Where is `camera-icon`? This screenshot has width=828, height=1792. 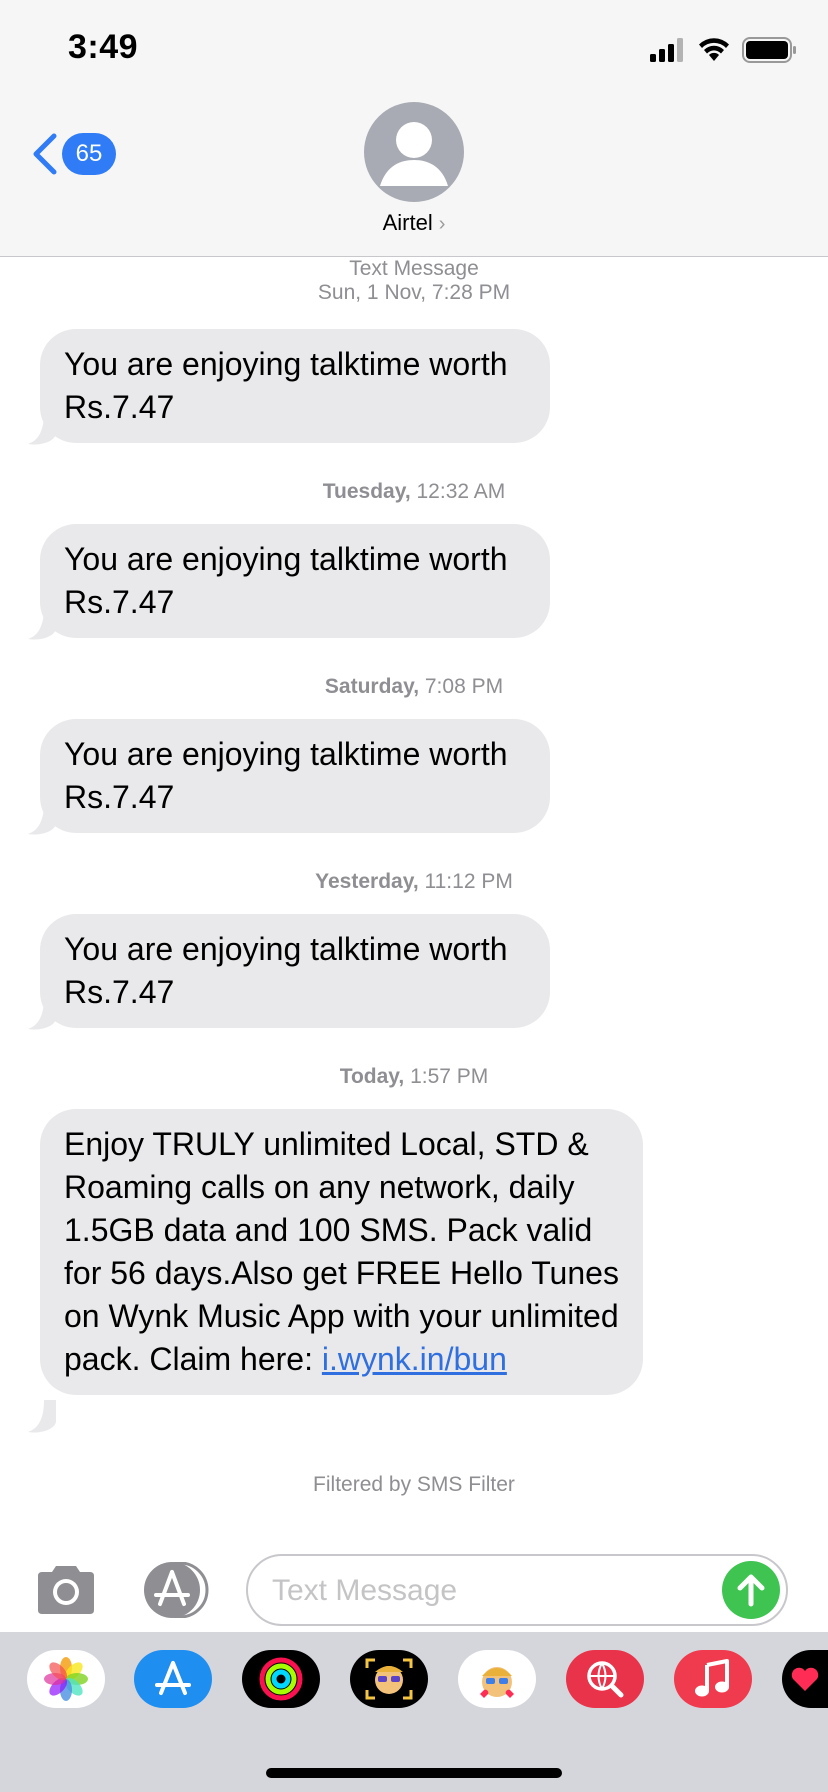
camera-icon is located at coordinates (66, 1590).